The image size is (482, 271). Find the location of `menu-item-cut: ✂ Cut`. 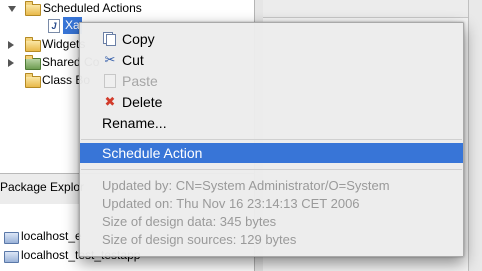

menu-item-cut: ✂ Cut is located at coordinates (271, 60).